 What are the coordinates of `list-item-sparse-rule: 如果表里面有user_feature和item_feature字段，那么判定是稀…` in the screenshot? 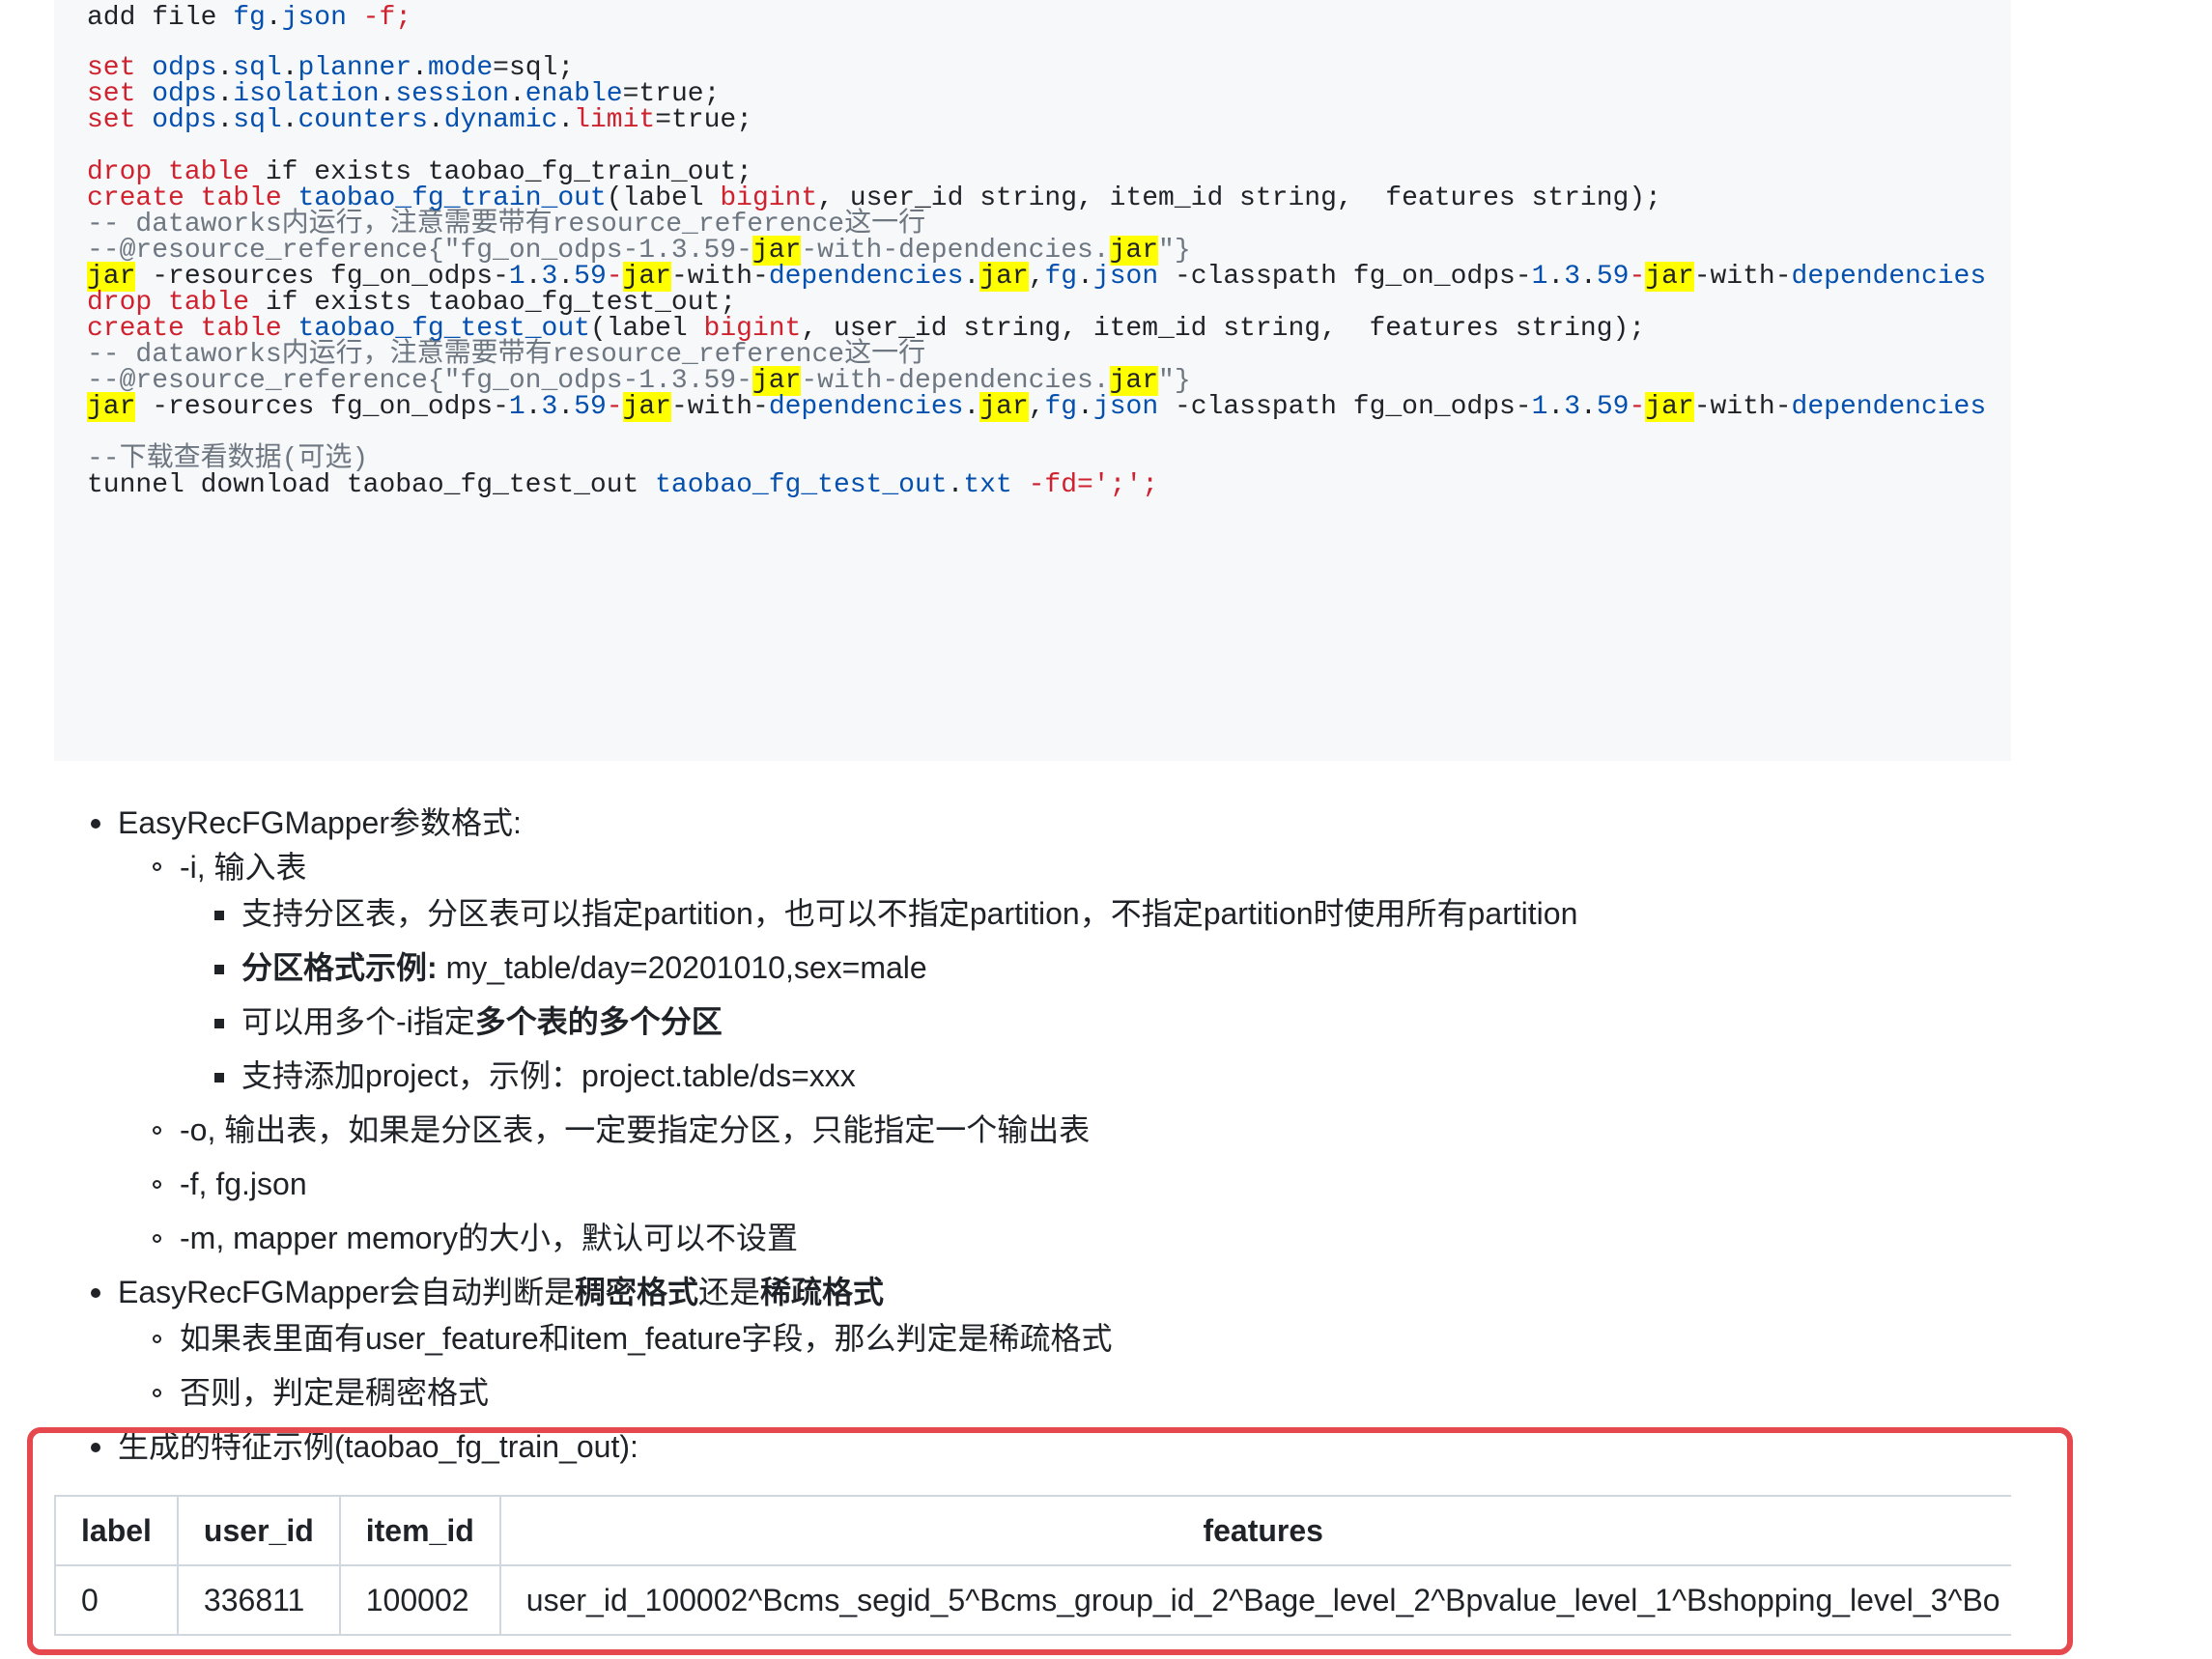 It's located at (646, 1338).